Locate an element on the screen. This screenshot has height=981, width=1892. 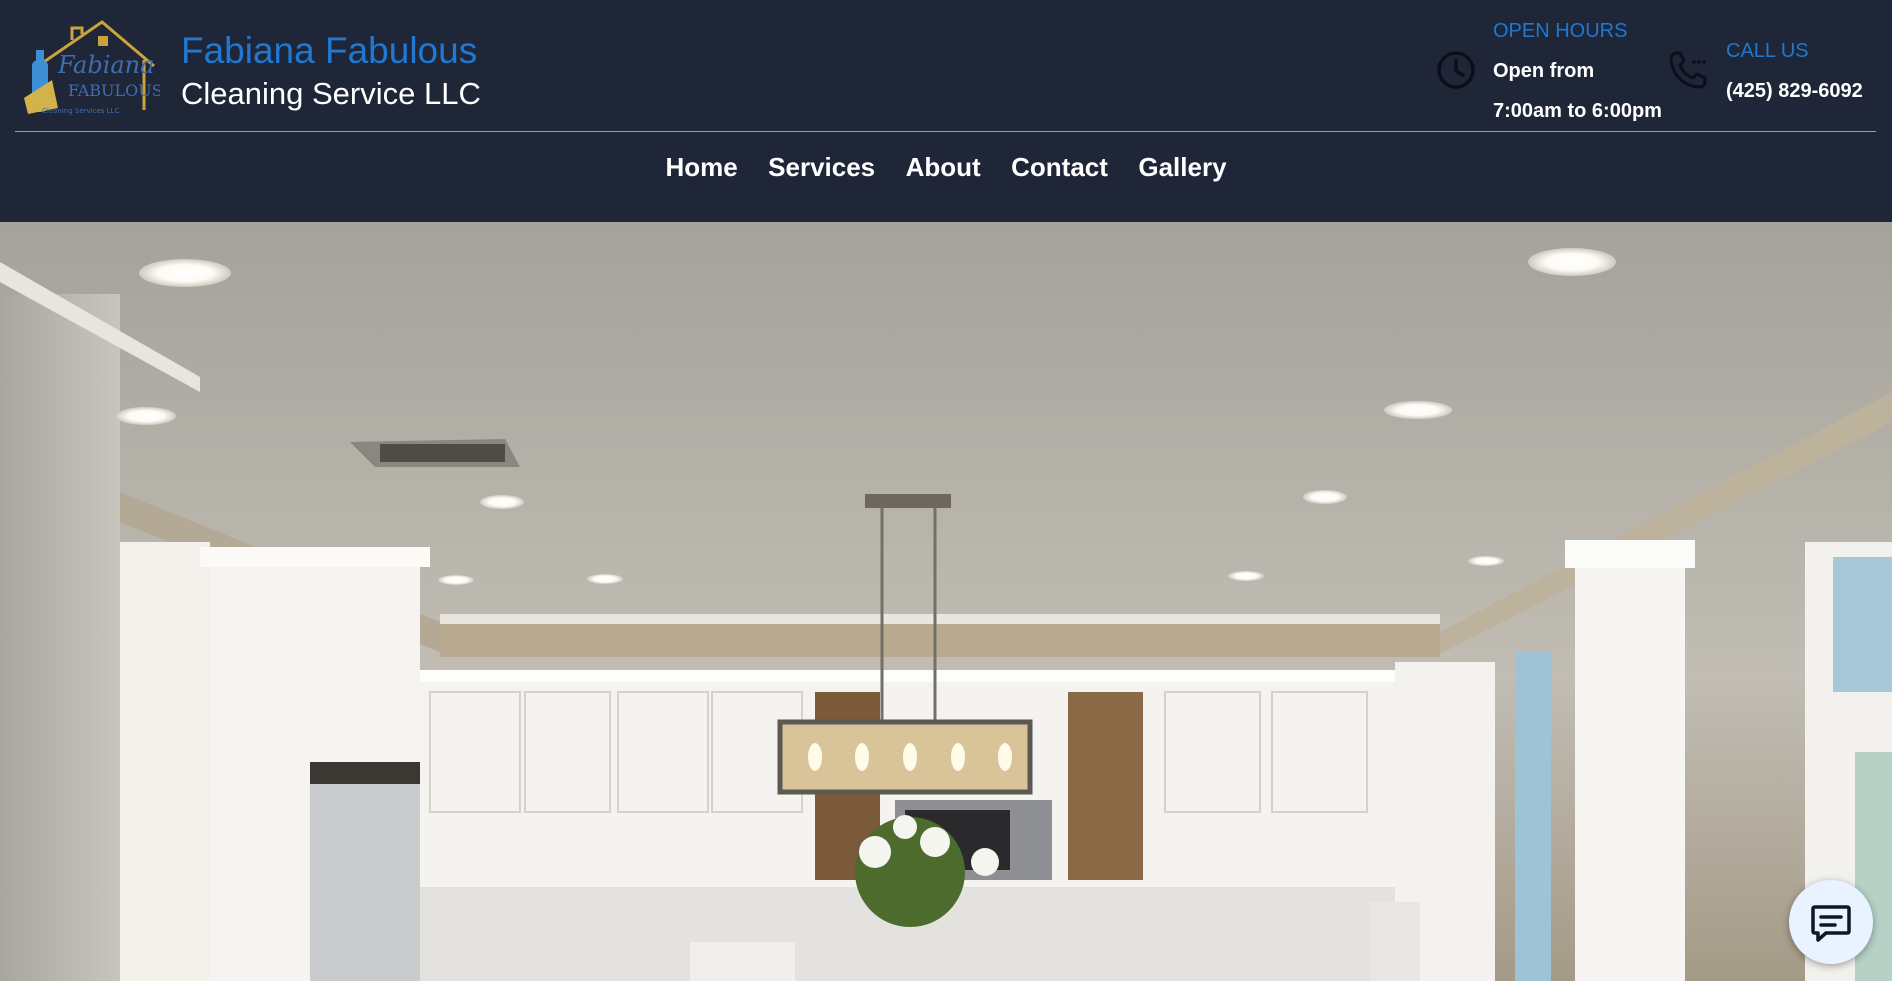
main-nav: Home Services About Contact Gallery is located at coordinates (946, 167).